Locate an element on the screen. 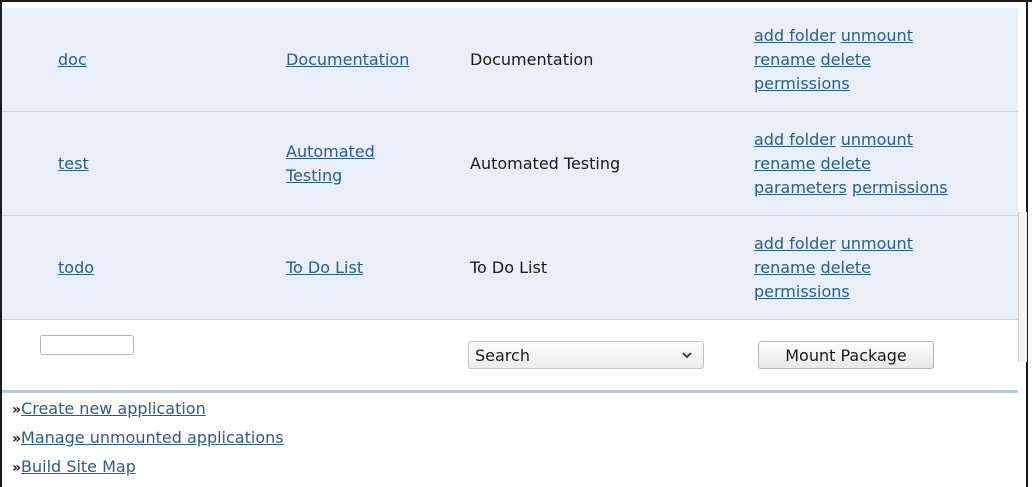  app-title-link: Documentation is located at coordinates (347, 59).